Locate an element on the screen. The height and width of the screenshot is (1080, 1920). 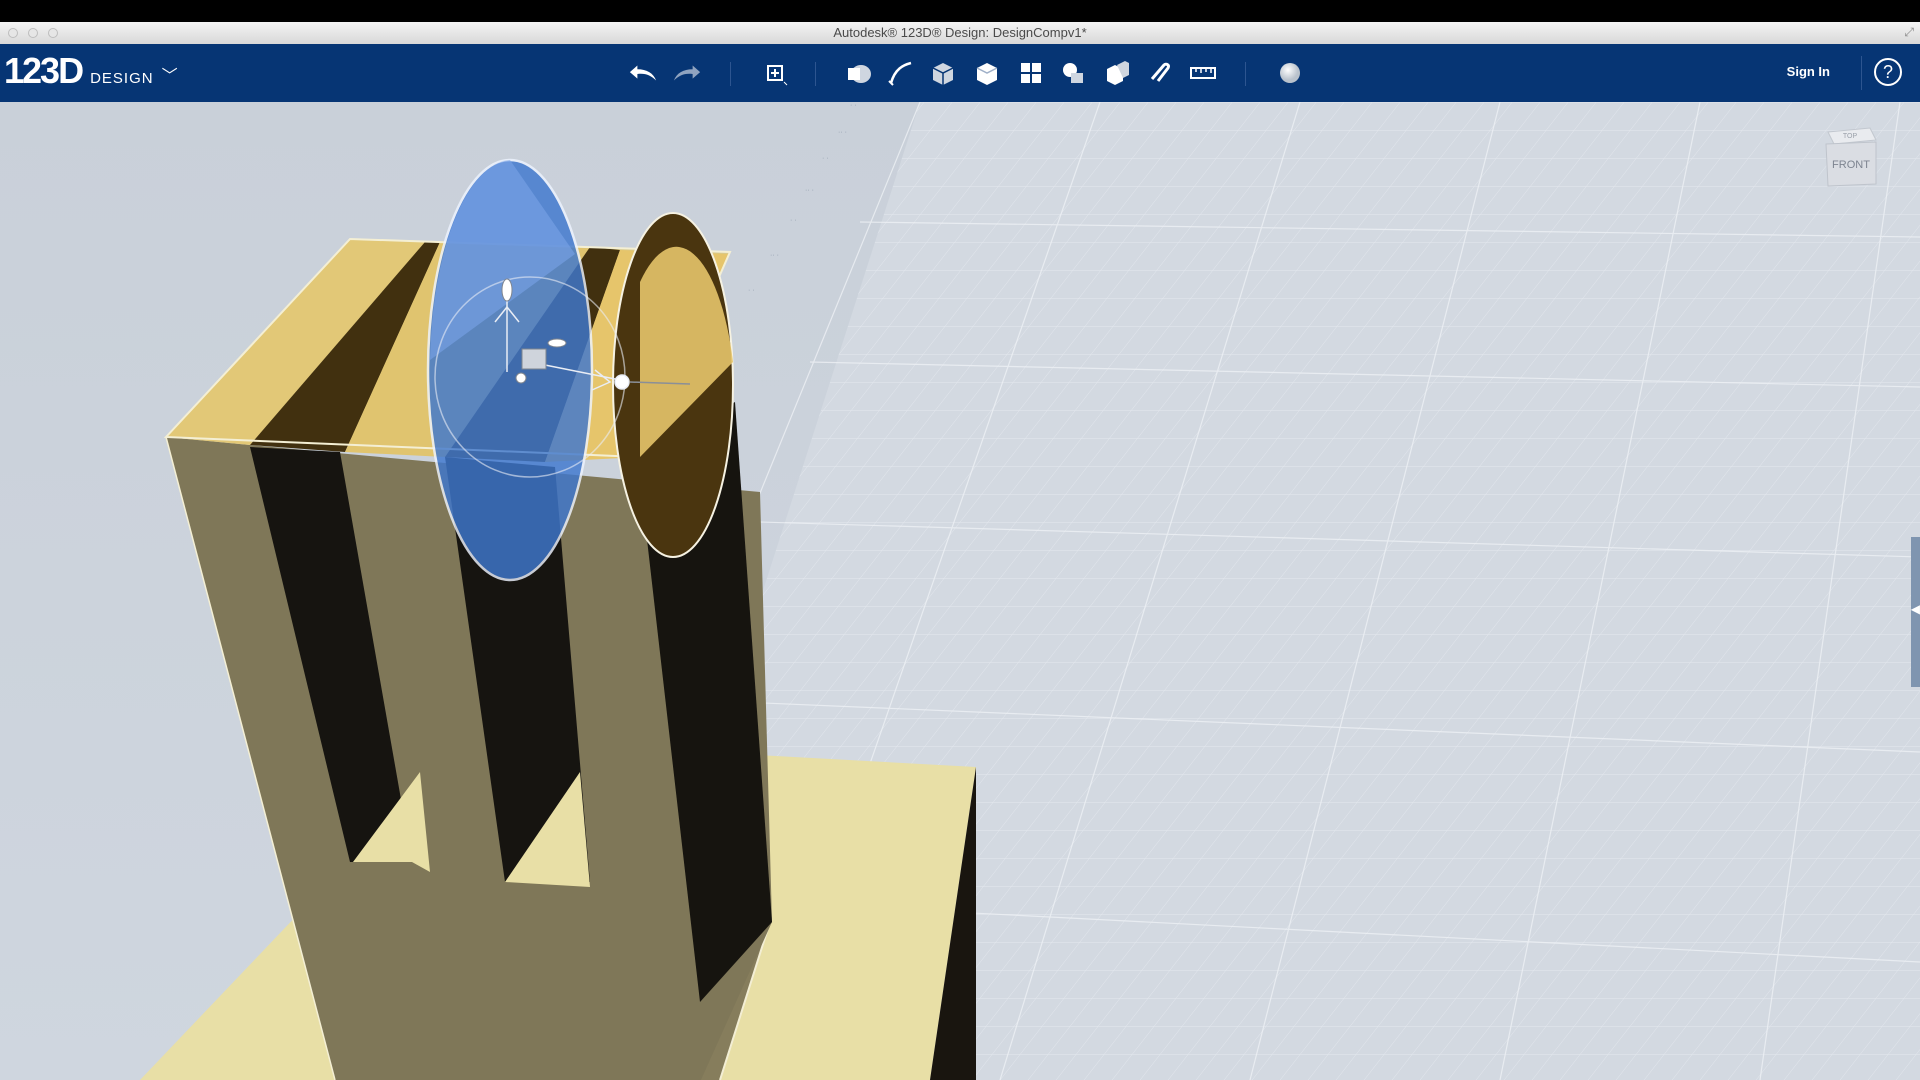
chevron-down-icon: ﹀ is located at coordinates (169, 76).